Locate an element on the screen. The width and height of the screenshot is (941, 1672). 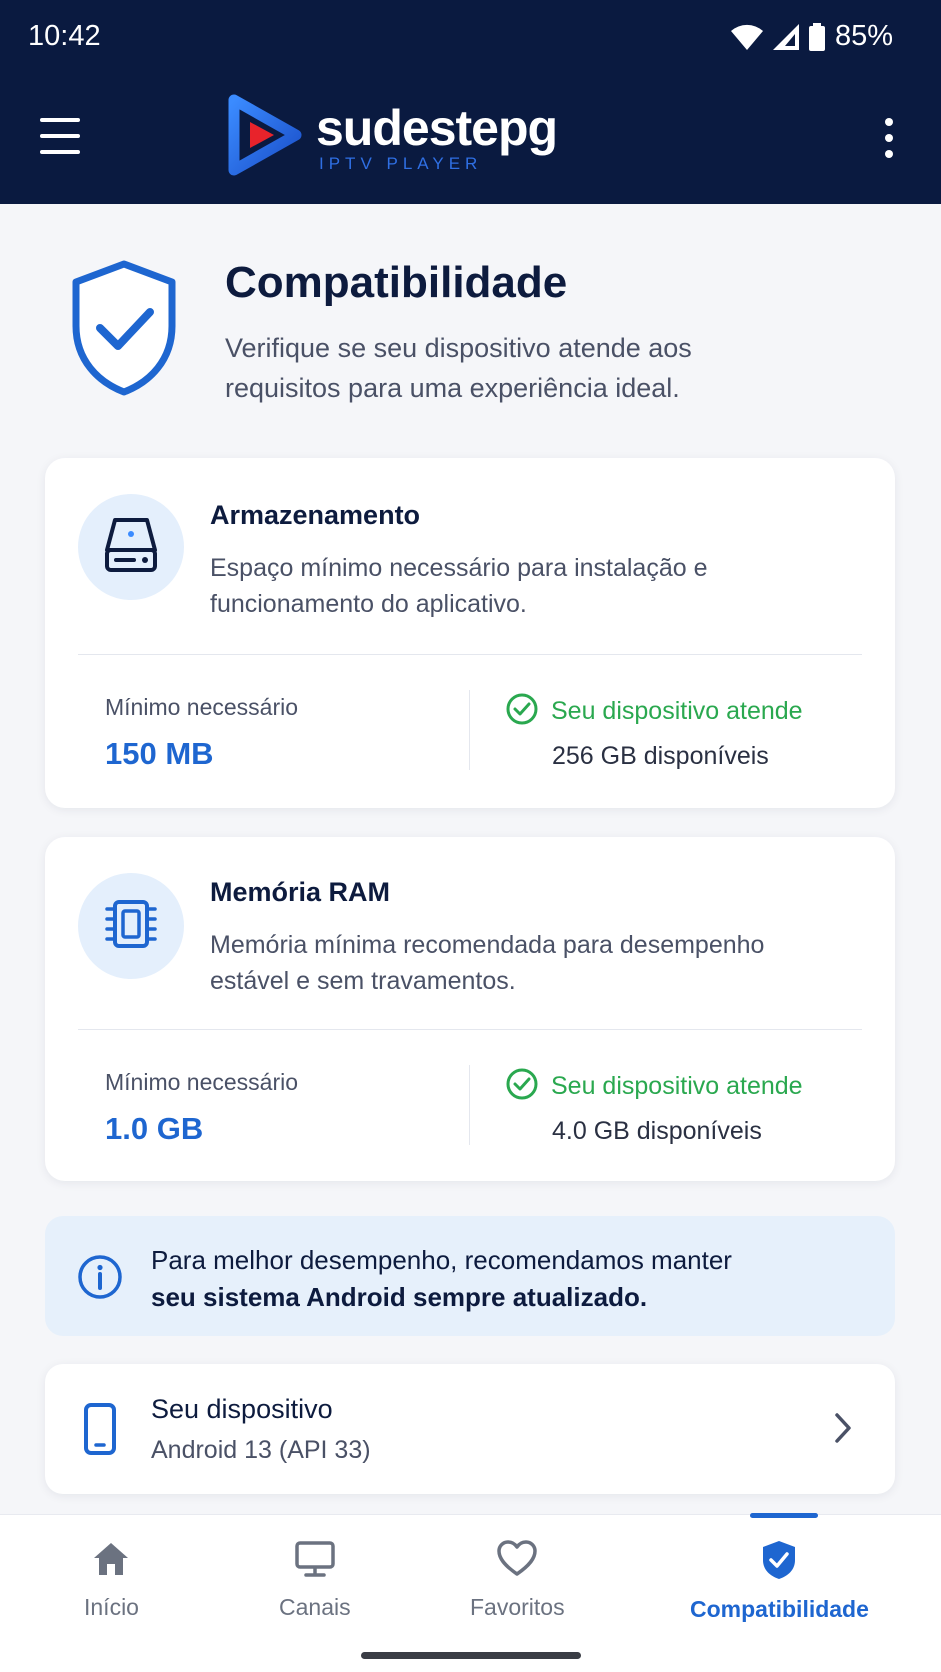
status-bar: 10:42 85% is located at coordinates (470, 40).